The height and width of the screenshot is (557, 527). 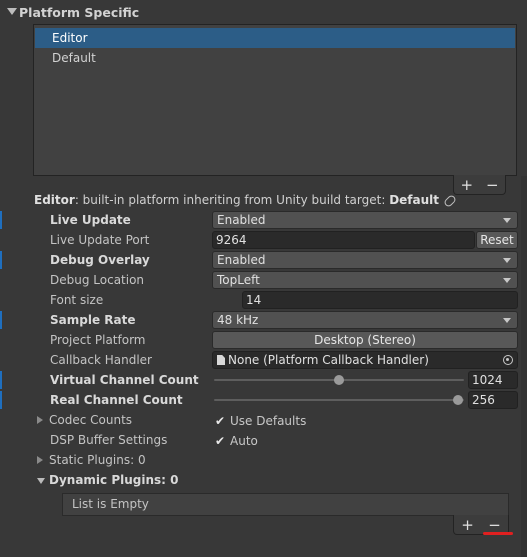 What do you see at coordinates (221, 360) in the screenshot?
I see `script-asset-icon` at bounding box center [221, 360].